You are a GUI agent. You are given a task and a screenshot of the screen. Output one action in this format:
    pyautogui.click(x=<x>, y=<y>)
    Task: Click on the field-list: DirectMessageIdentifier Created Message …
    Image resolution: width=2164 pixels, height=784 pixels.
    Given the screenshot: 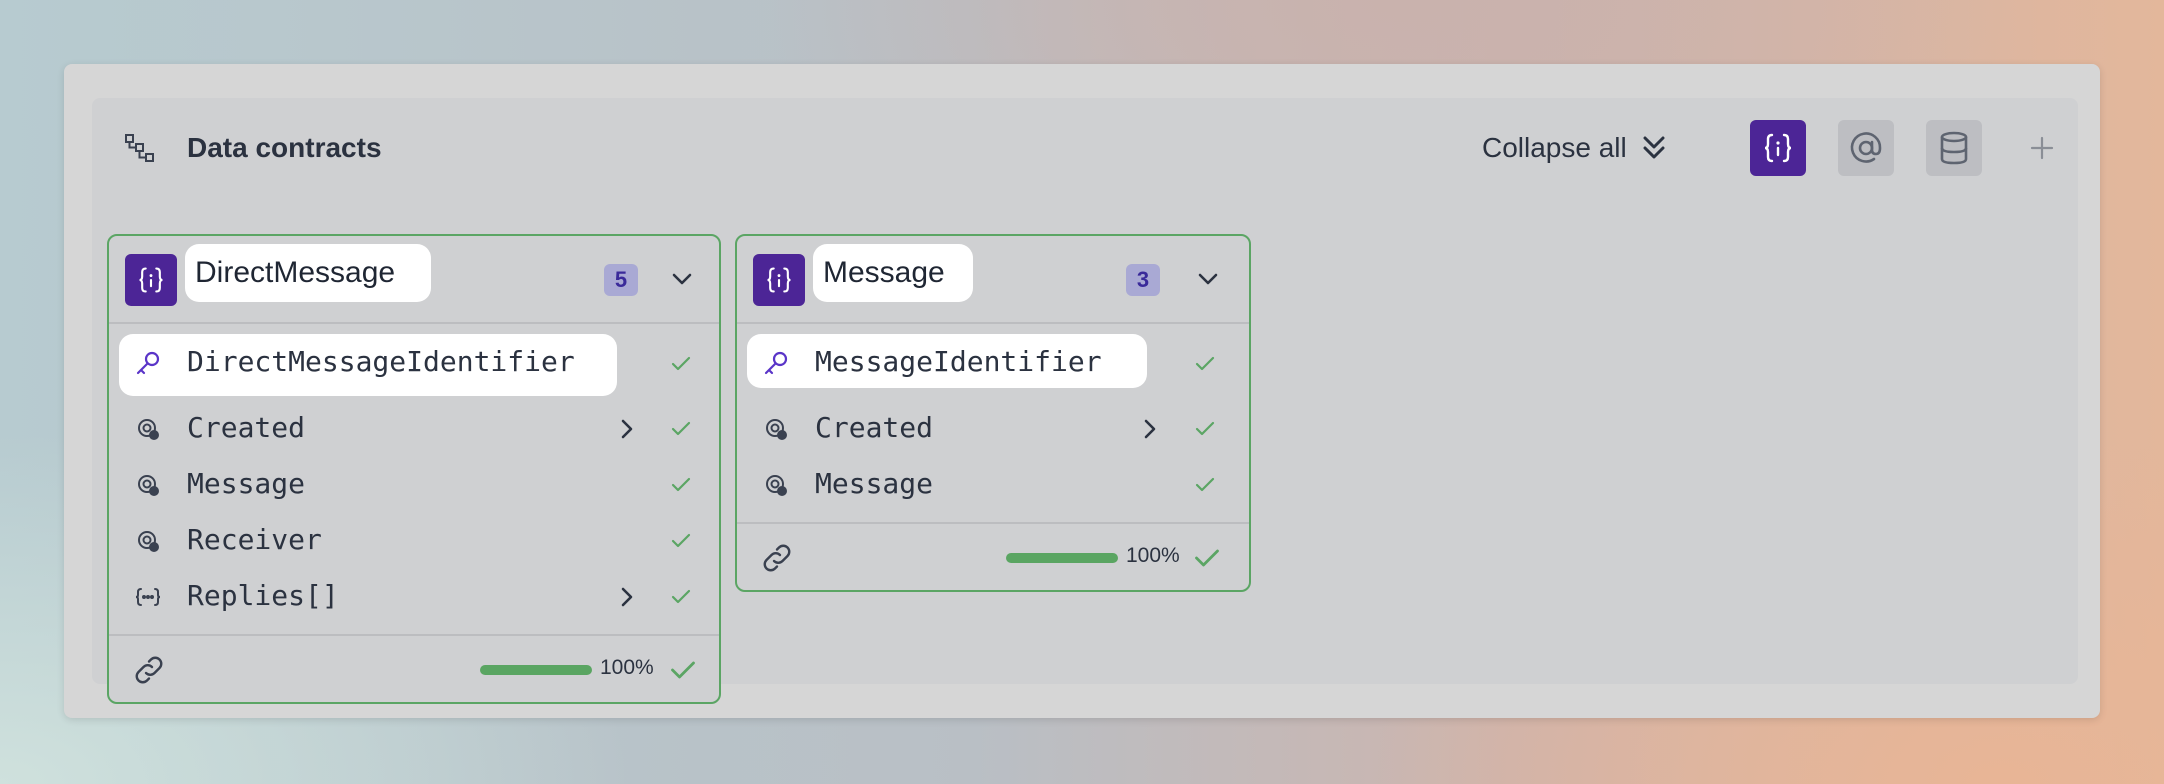 What is the action you would take?
    pyautogui.click(x=414, y=474)
    